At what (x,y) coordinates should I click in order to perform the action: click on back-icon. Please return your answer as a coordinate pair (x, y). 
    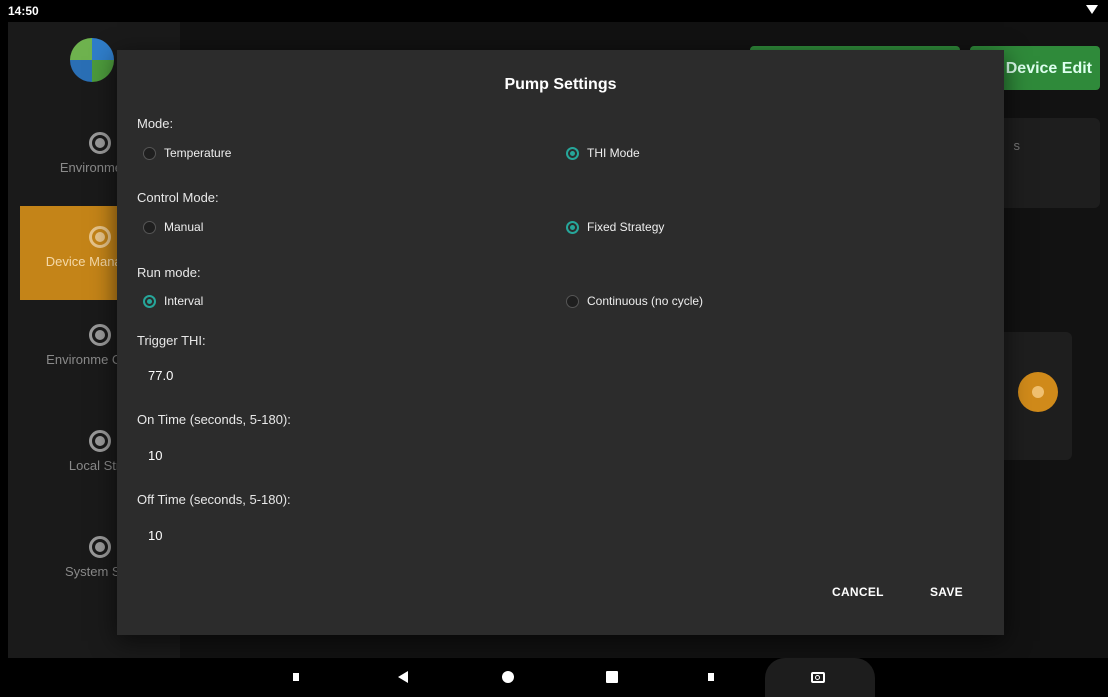
    Looking at the image, I should click on (403, 677).